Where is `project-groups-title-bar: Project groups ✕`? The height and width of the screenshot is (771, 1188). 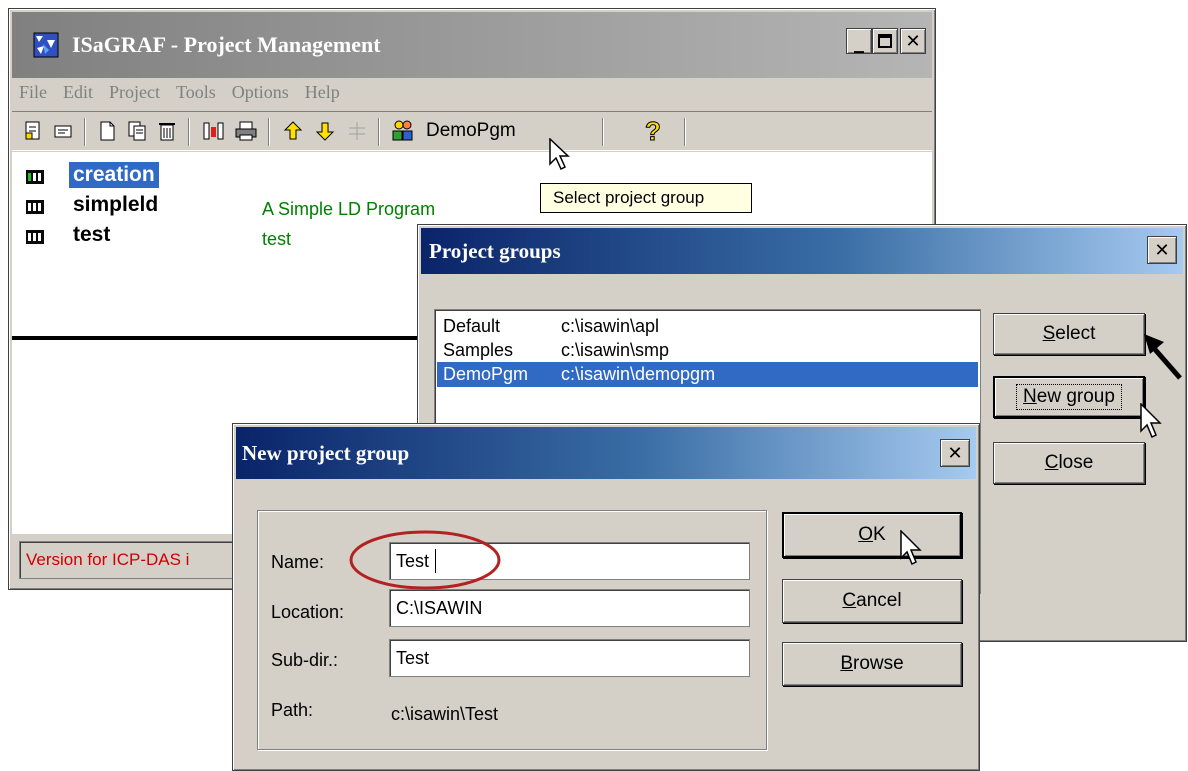
project-groups-title-bar: Project groups ✕ is located at coordinates (802, 251).